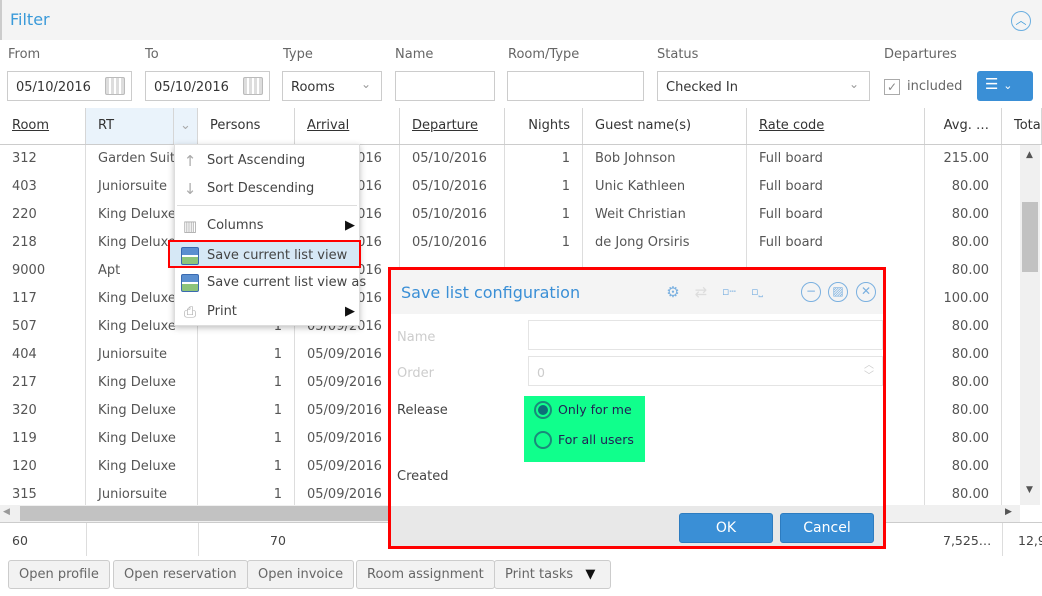 This screenshot has height=596, width=1042. What do you see at coordinates (43, 126) in the screenshot?
I see `column-header-0: Room` at bounding box center [43, 126].